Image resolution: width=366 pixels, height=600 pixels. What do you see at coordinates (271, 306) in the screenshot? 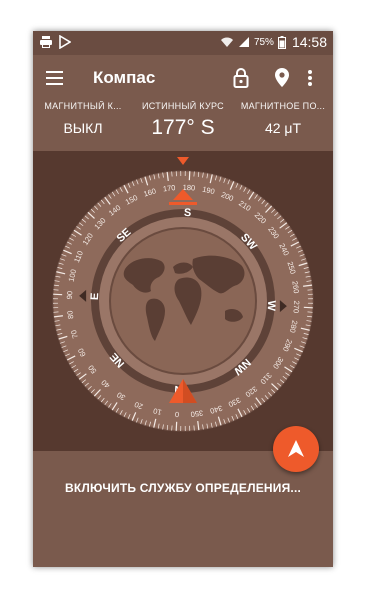
I see `direction-label-w: W` at bounding box center [271, 306].